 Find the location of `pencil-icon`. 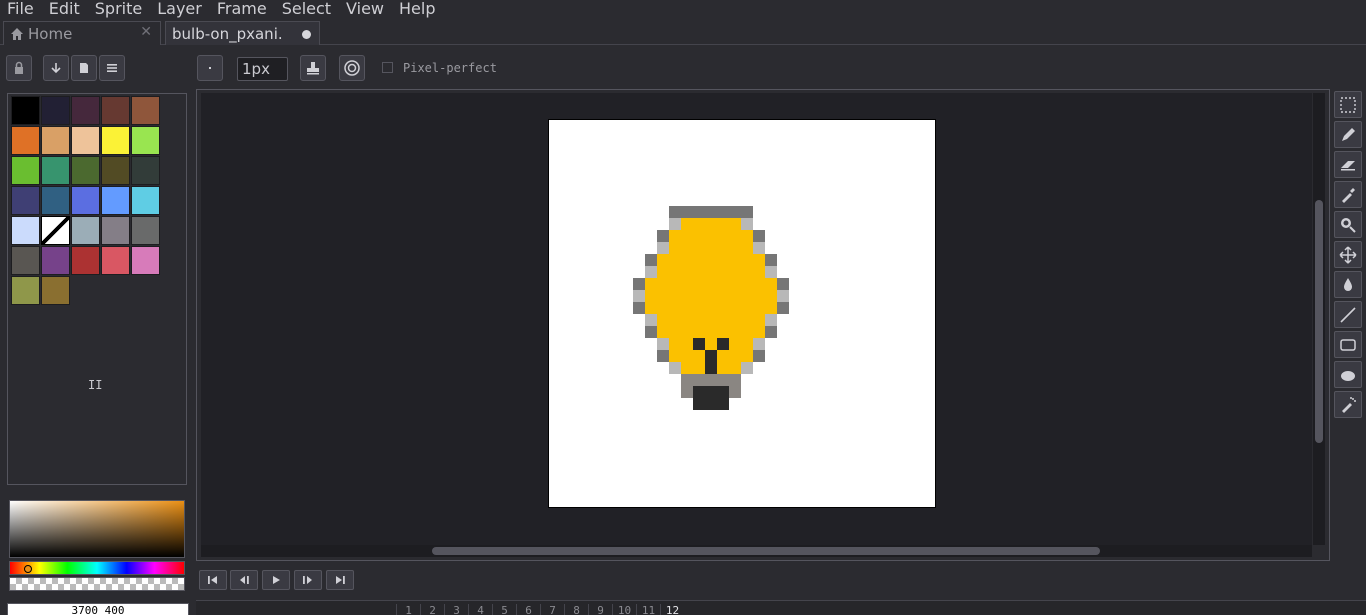

pencil-icon is located at coordinates (1348, 134).